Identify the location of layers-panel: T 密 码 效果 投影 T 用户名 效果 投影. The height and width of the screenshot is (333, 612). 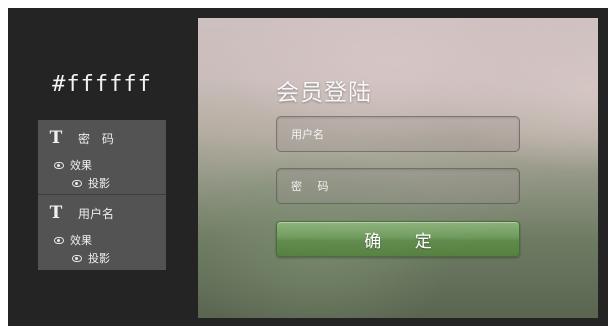
(102, 195).